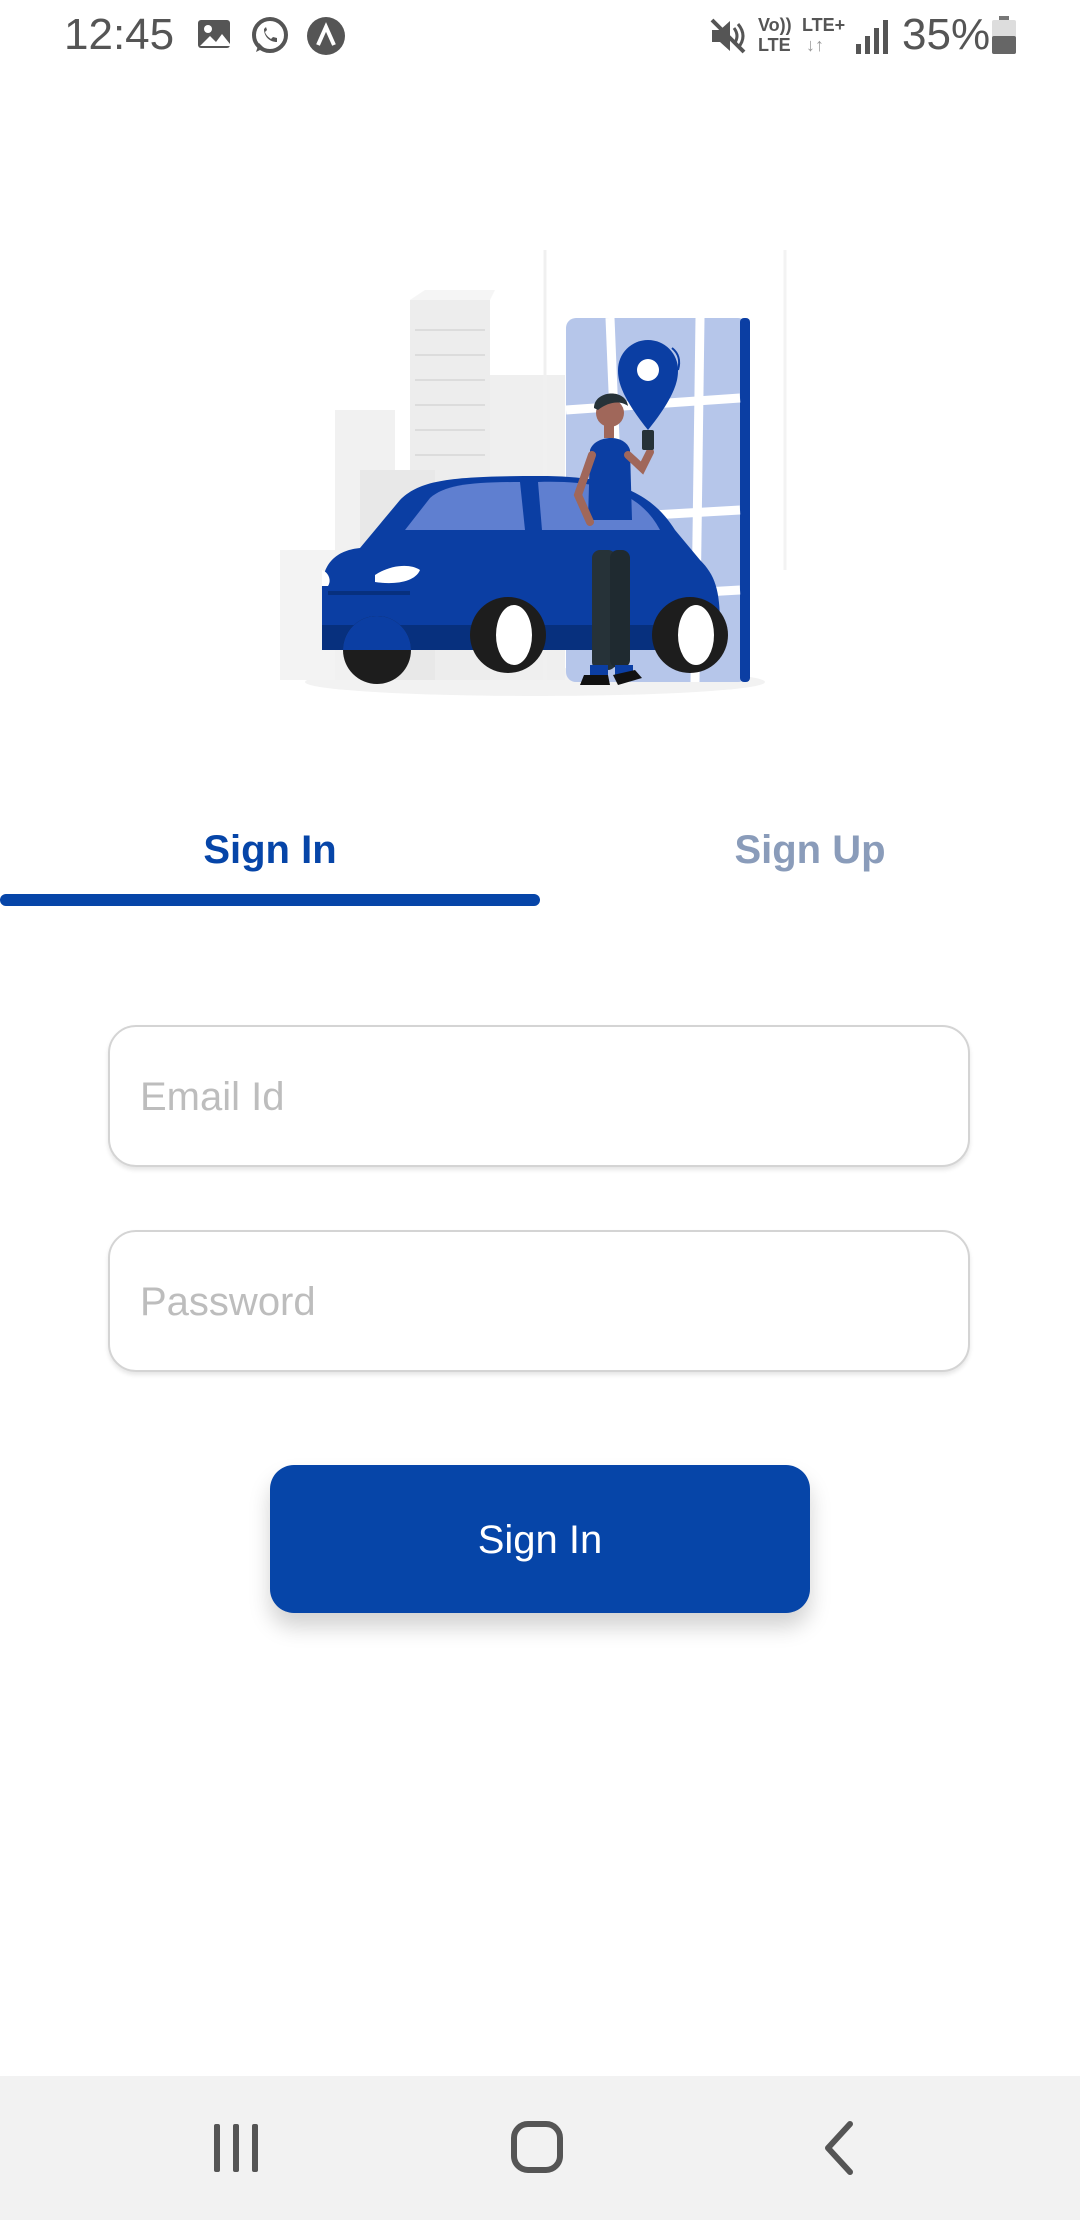  I want to click on email-input, so click(540, 1097).